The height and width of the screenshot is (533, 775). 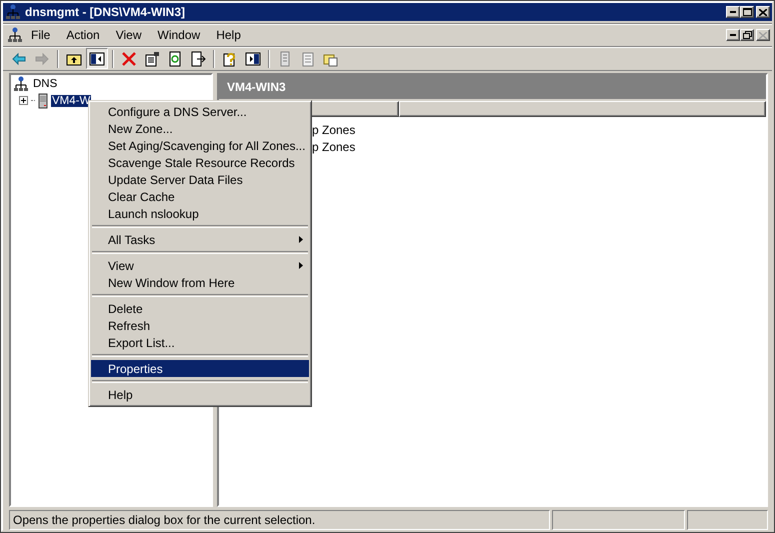 What do you see at coordinates (256, 87) in the screenshot?
I see `pane-title: VM4-WIN3` at bounding box center [256, 87].